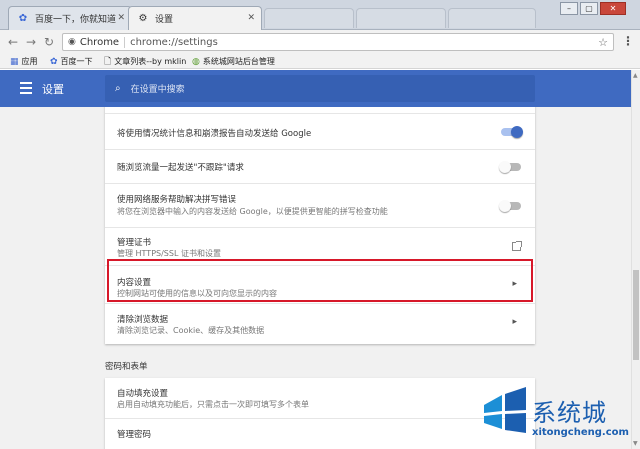 This screenshot has width=640, height=449. Describe the element at coordinates (320, 280) in the screenshot. I see `highlight-box` at that location.